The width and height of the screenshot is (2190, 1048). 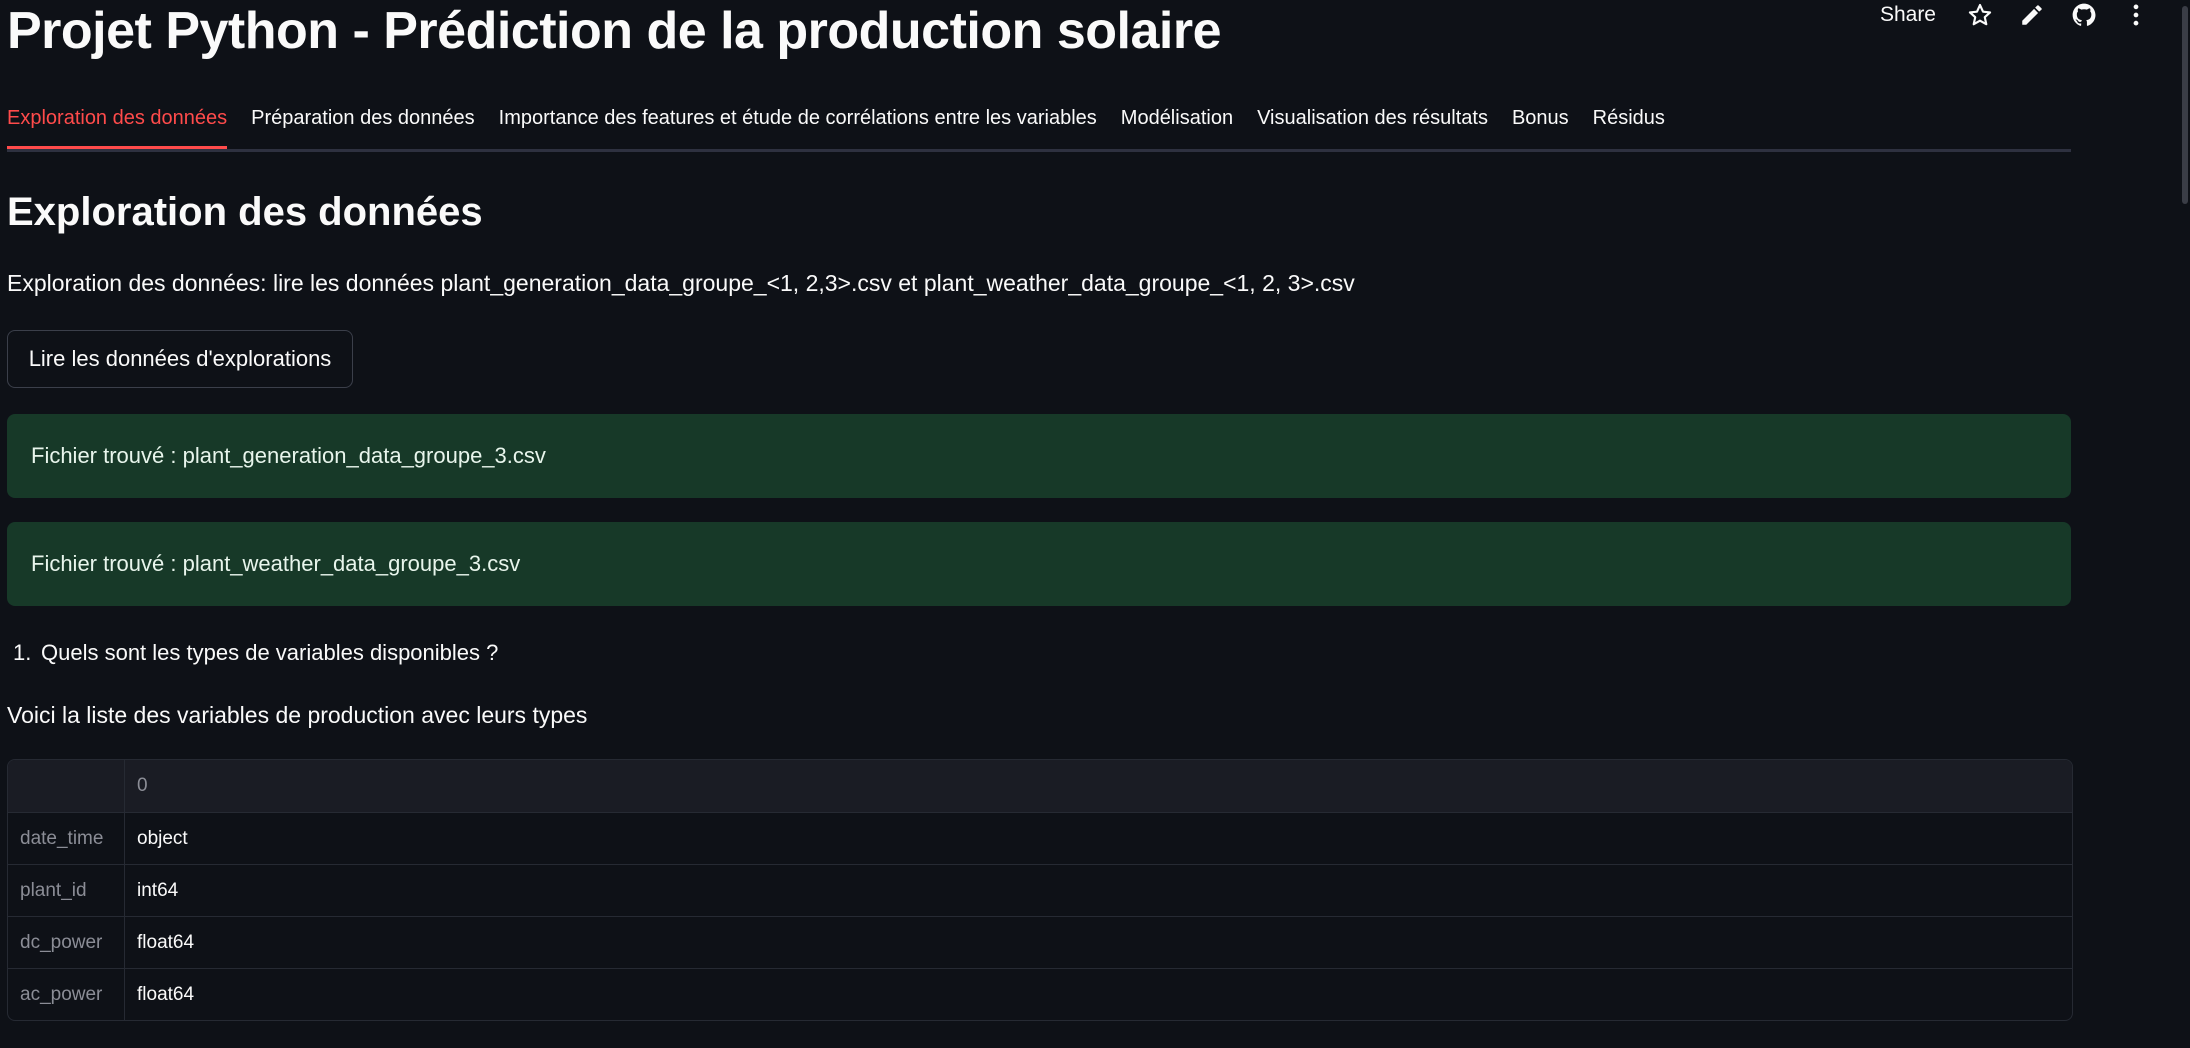 What do you see at coordinates (66, 890) in the screenshot?
I see `row-index: plant_id` at bounding box center [66, 890].